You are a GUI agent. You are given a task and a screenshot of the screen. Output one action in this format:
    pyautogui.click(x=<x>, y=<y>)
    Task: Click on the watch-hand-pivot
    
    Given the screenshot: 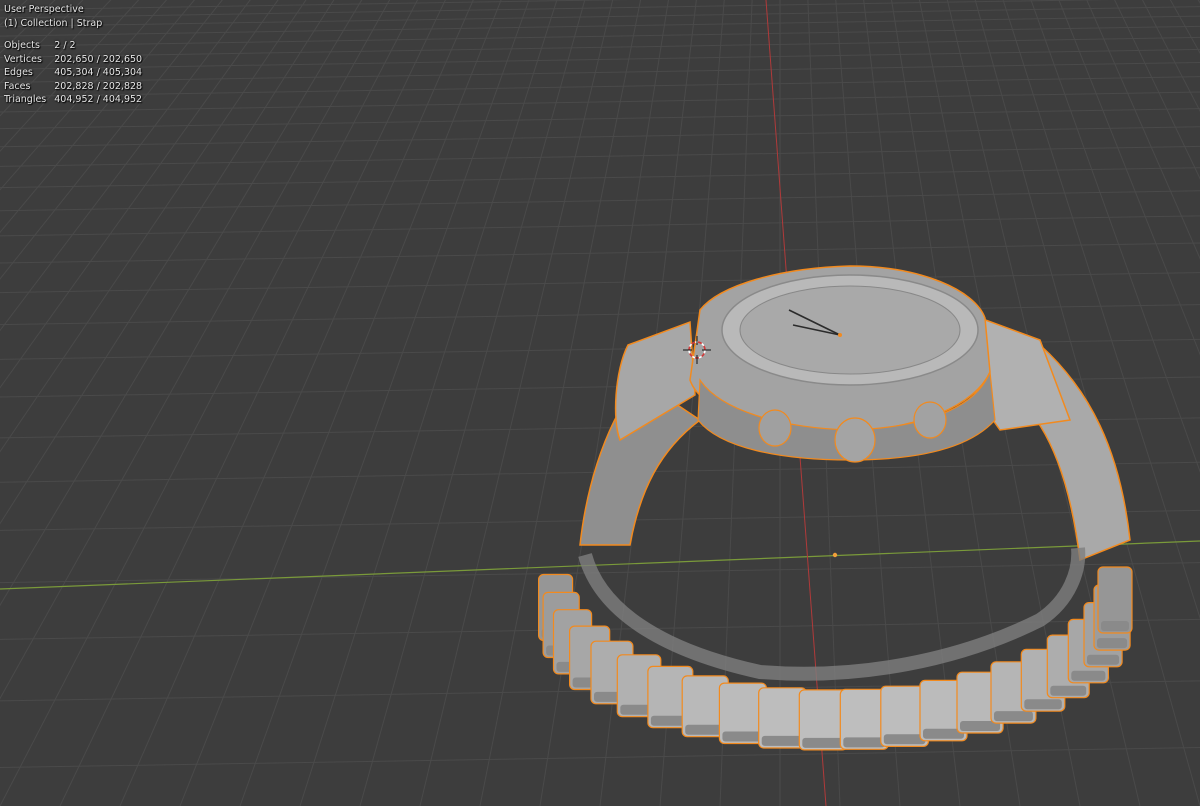 What is the action you would take?
    pyautogui.click(x=840, y=335)
    